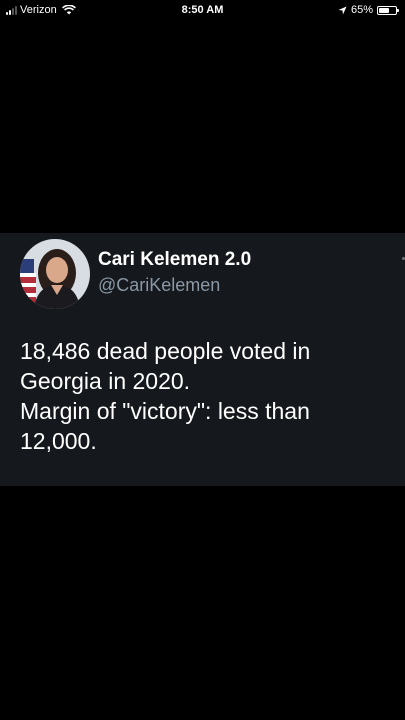 Image resolution: width=405 pixels, height=720 pixels. What do you see at coordinates (202, 11) in the screenshot?
I see `status-bar: Verizon 8:50 AM 65%` at bounding box center [202, 11].